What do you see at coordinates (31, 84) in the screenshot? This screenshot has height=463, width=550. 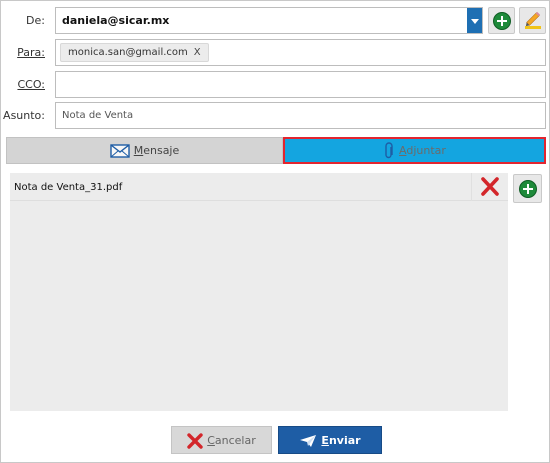 I see `cco-label: CCO:` at bounding box center [31, 84].